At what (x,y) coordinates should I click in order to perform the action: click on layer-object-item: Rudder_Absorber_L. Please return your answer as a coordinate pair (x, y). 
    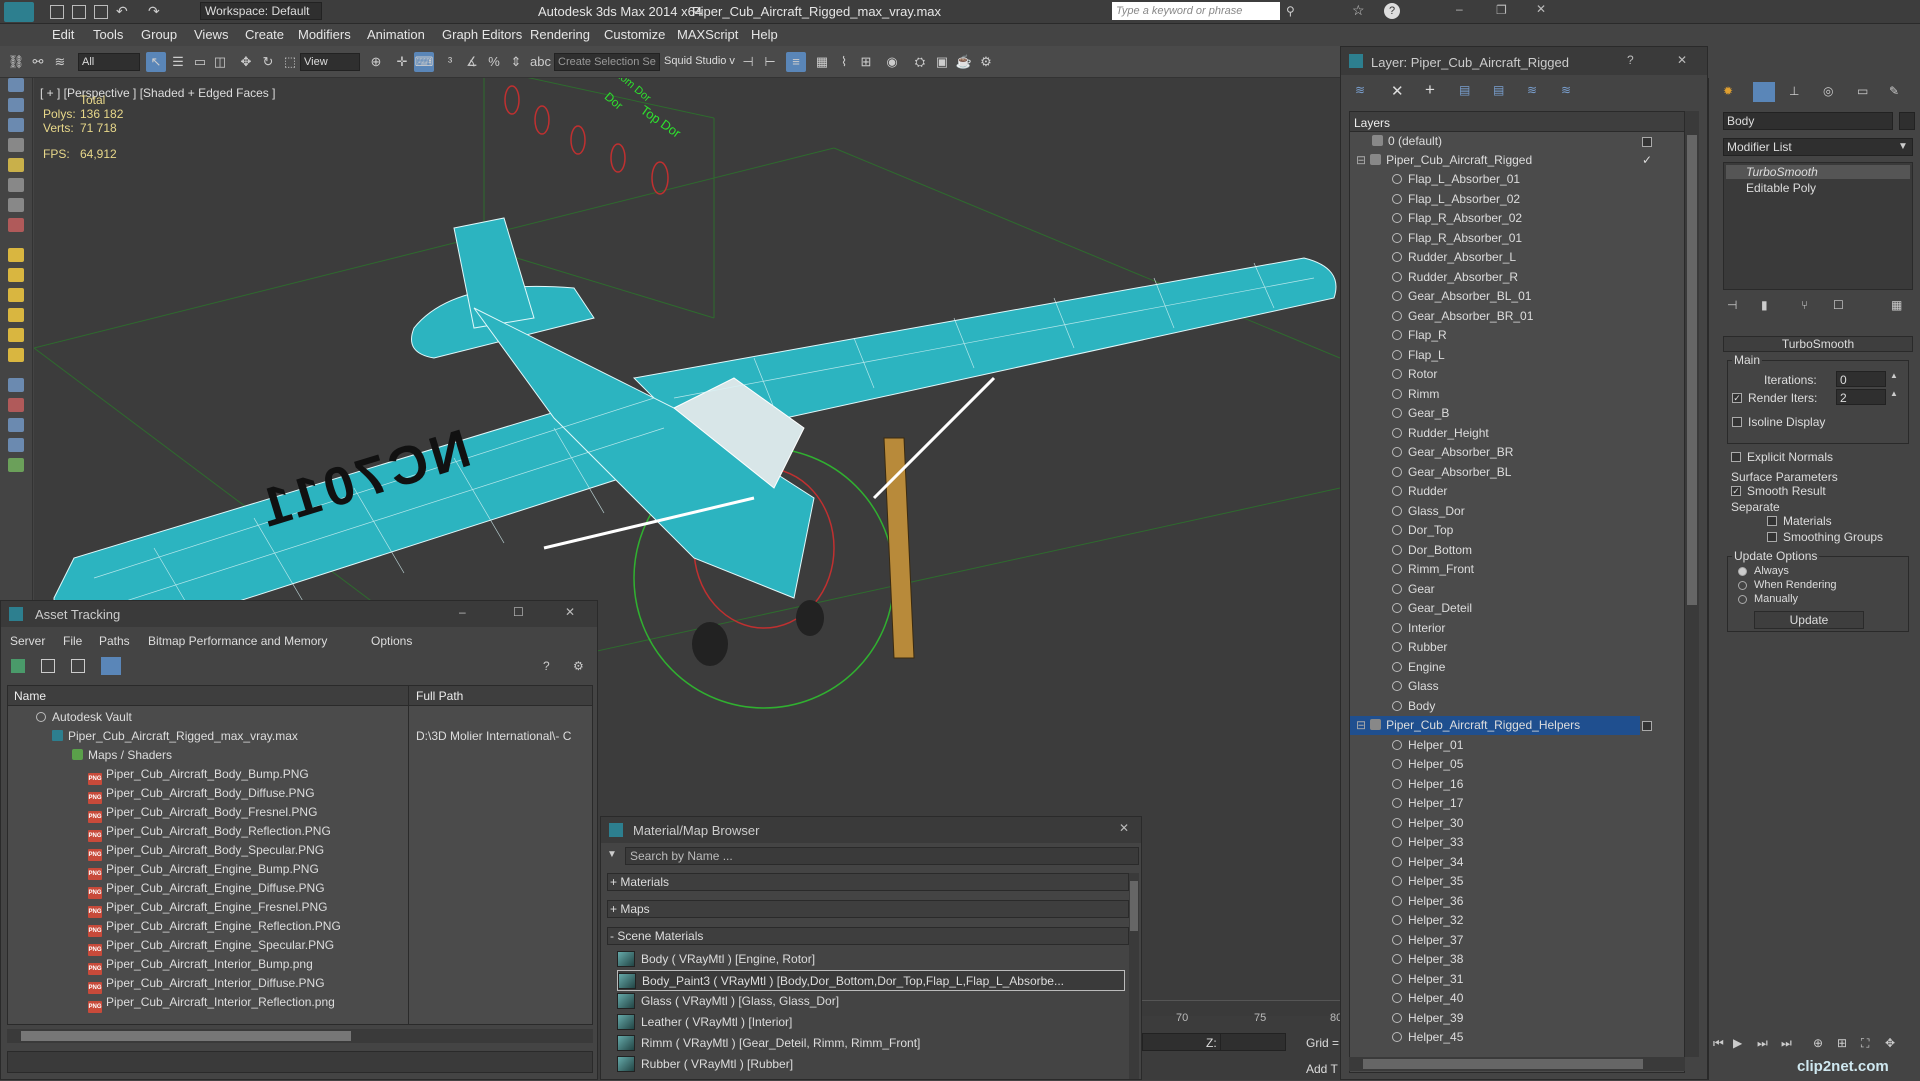
    Looking at the image, I should click on (1517, 257).